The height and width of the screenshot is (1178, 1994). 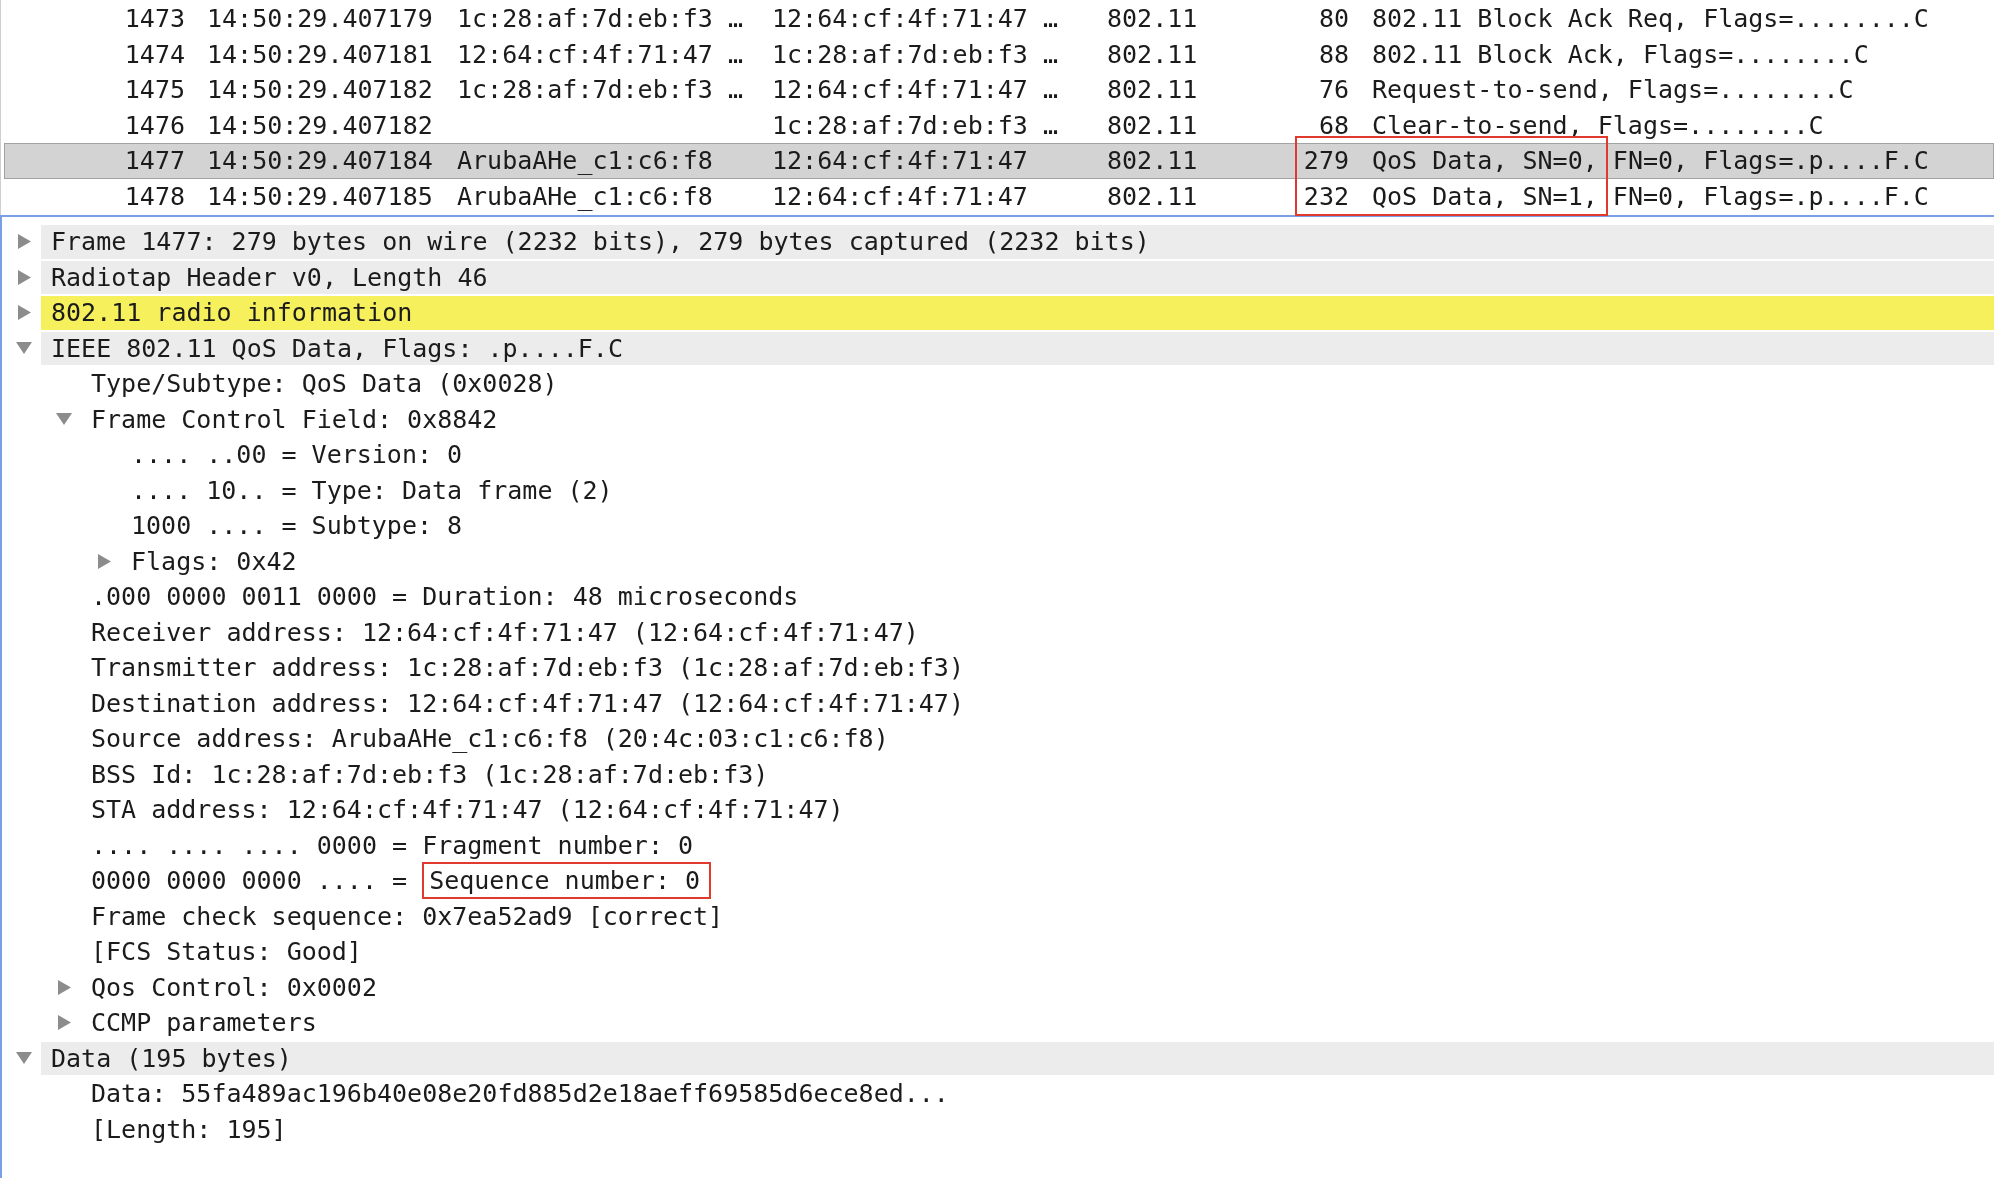 I want to click on packet-number: 1477, so click(x=154, y=161).